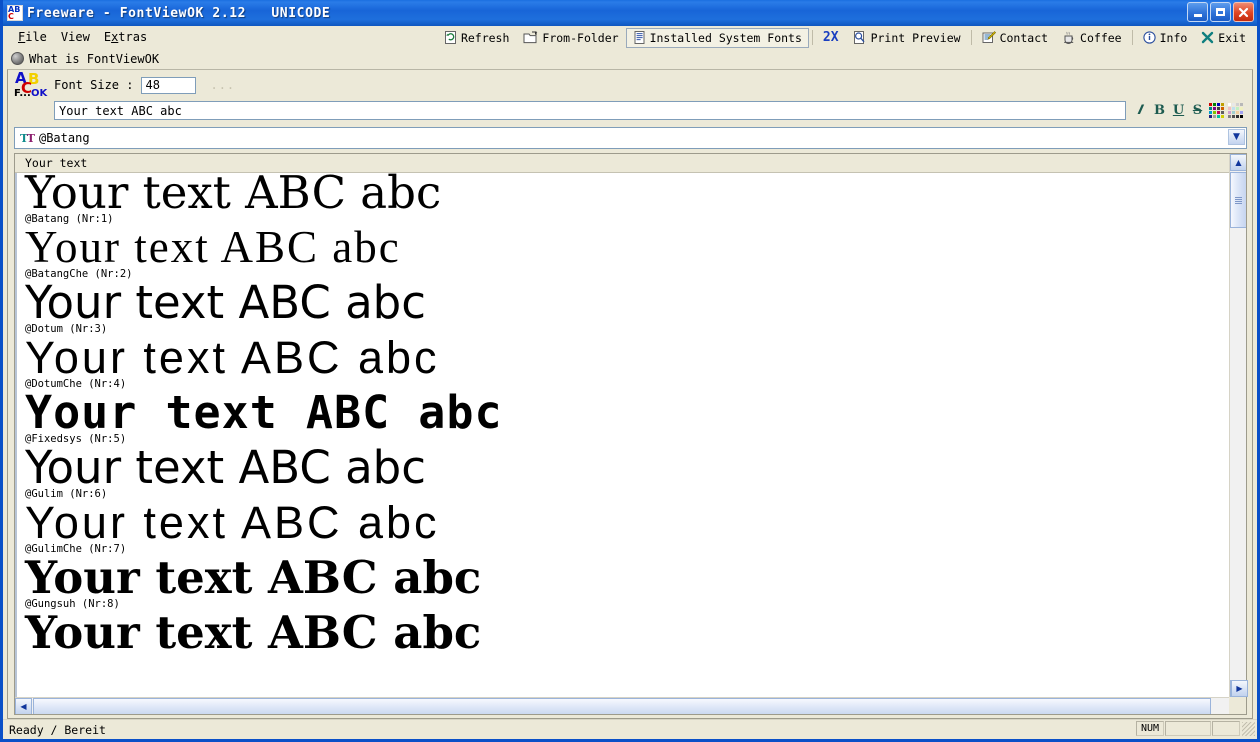  What do you see at coordinates (94, 85) in the screenshot?
I see `font-size-label: Font Size :` at bounding box center [94, 85].